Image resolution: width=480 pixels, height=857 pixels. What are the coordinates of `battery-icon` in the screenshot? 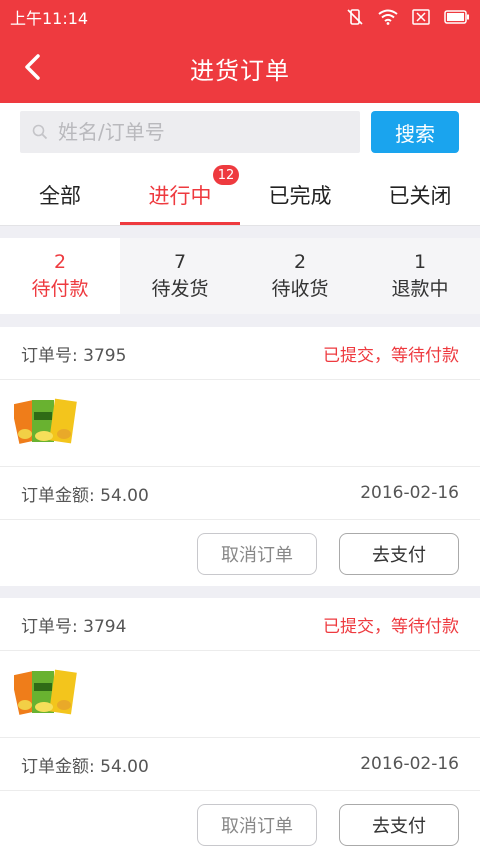 It's located at (456, 16).